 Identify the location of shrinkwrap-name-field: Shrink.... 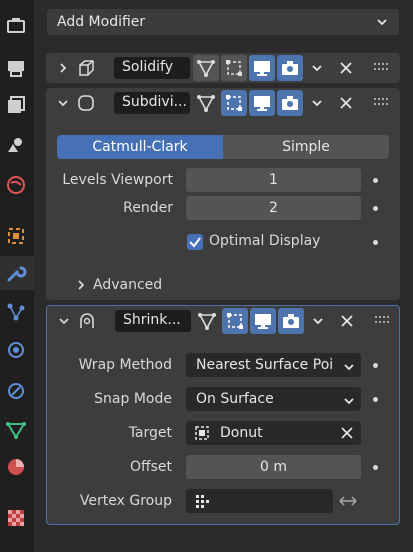
(153, 321).